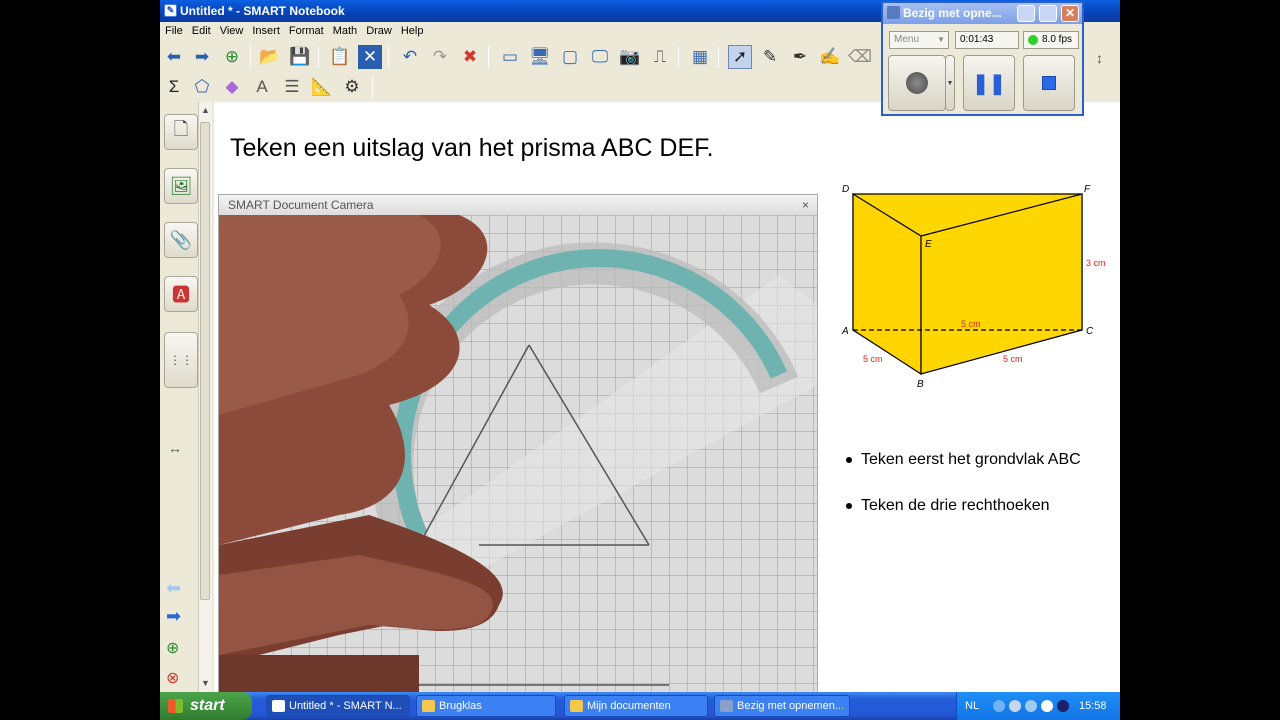 The image size is (1280, 720). I want to click on scroll-thumb, so click(205, 361).